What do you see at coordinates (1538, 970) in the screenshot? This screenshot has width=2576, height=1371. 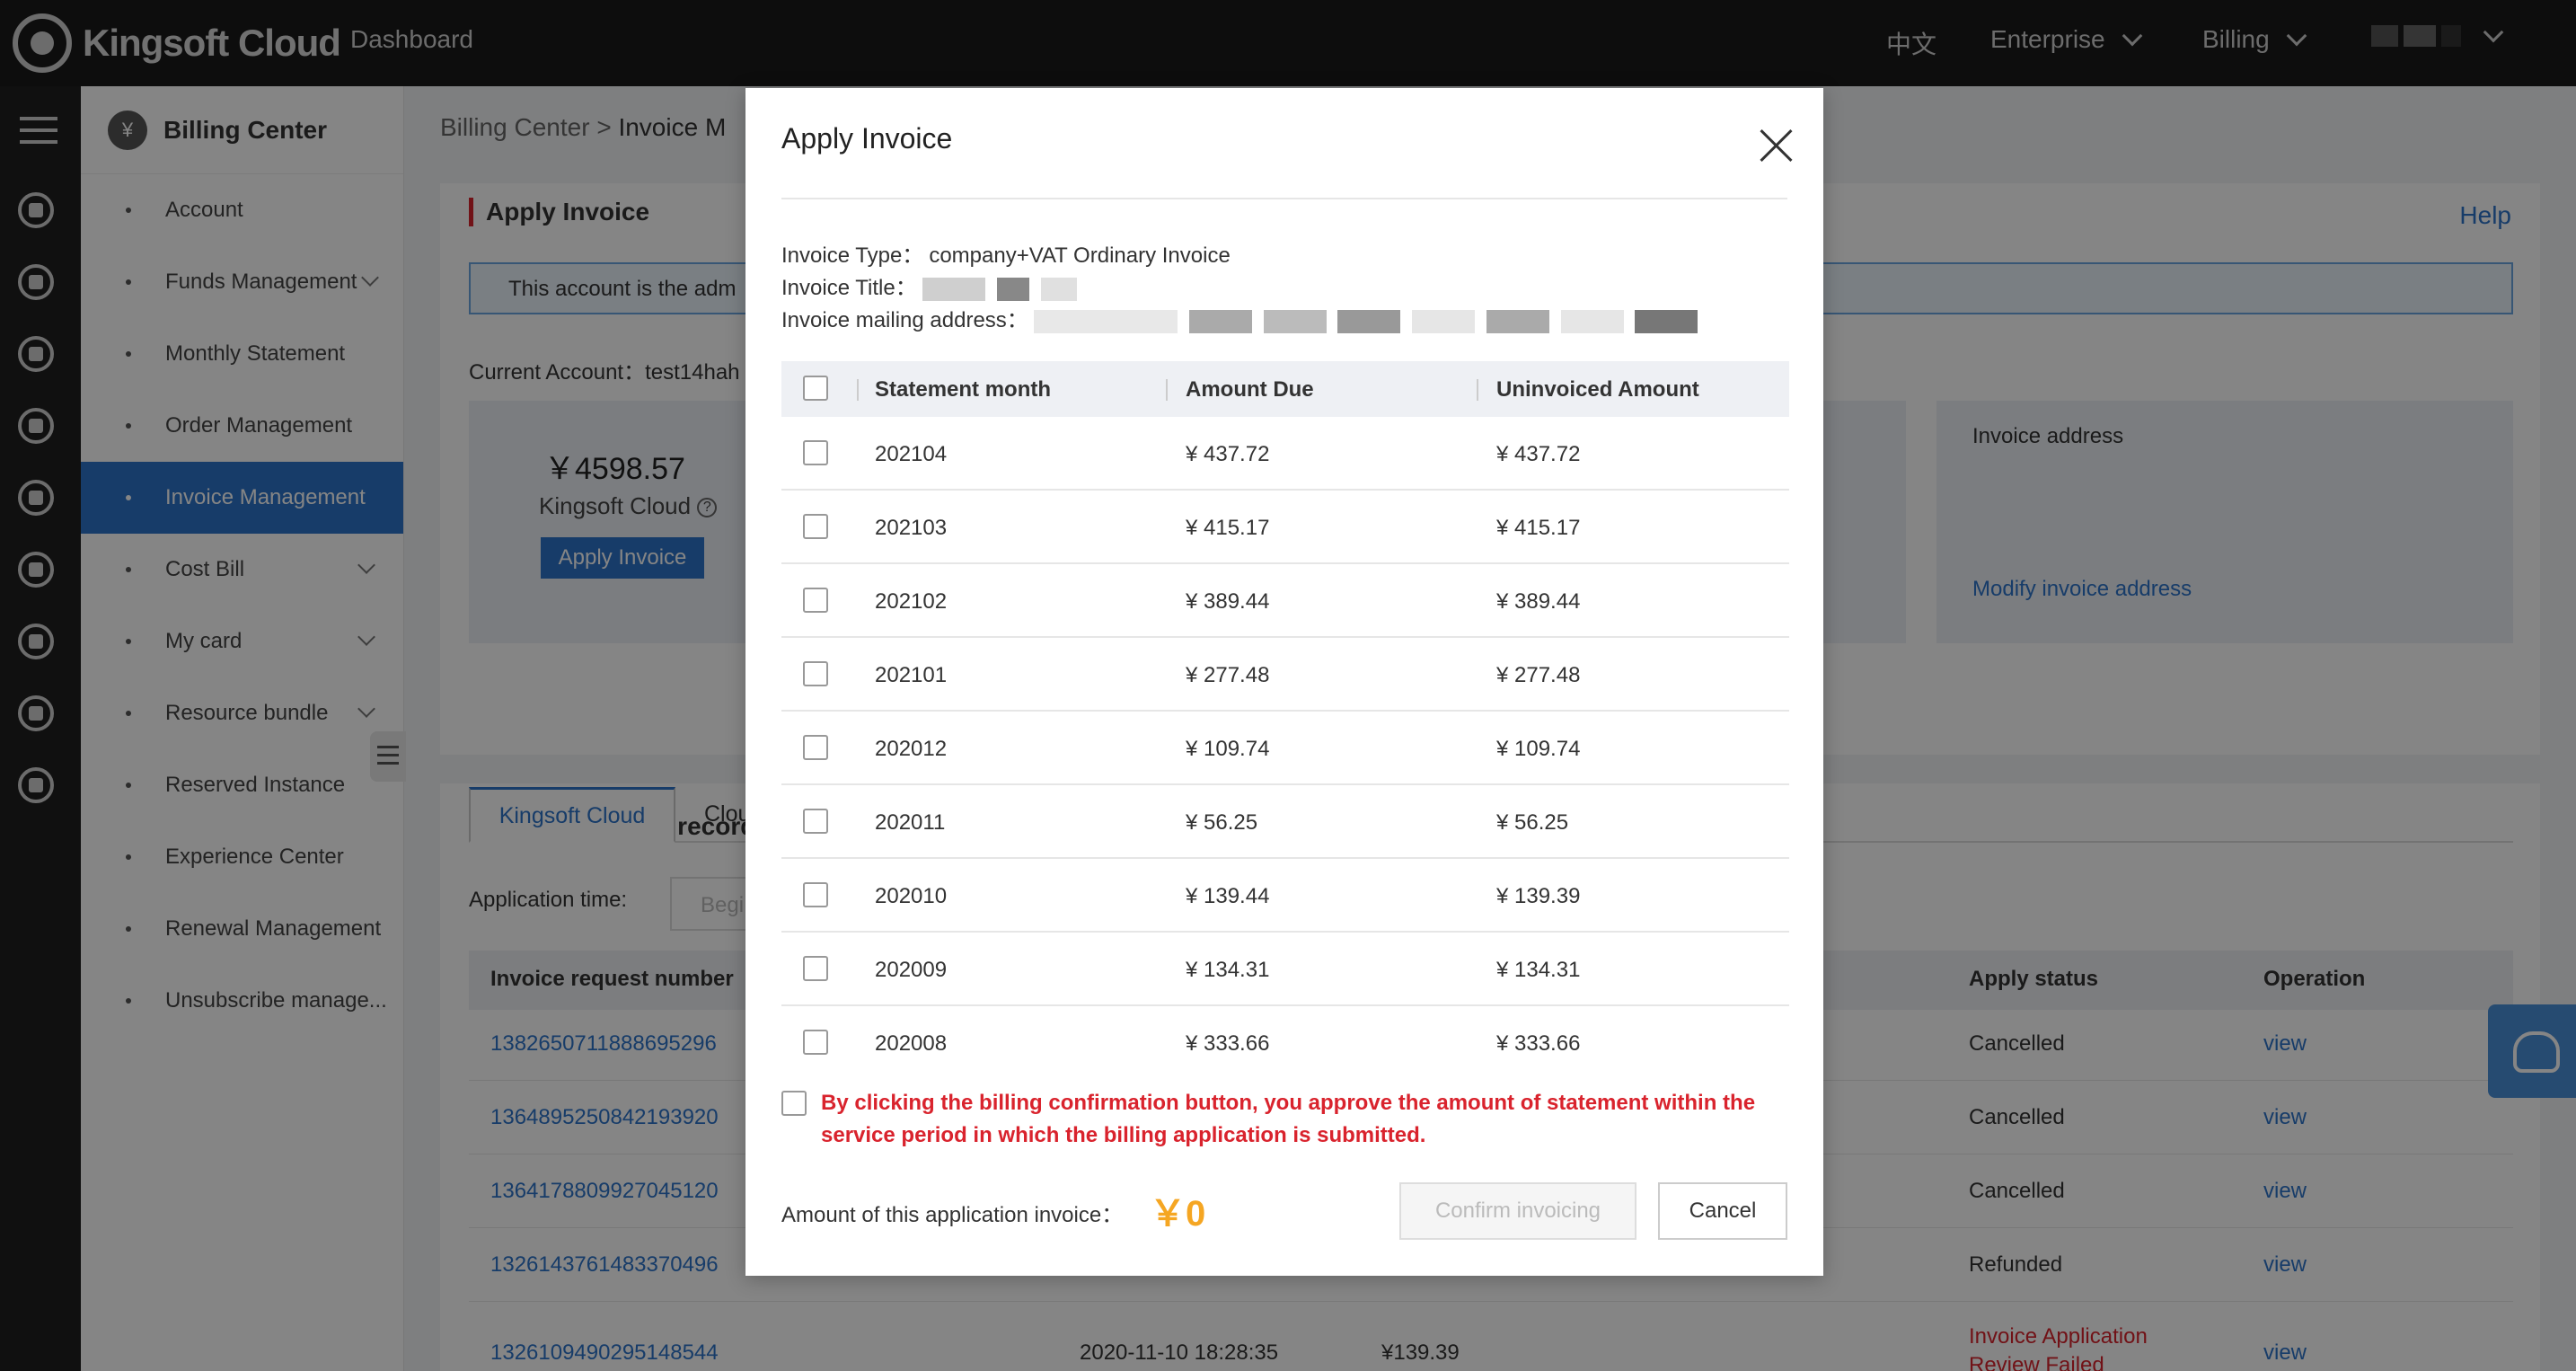 I see `uninvoiced-amount: ¥ 134.31` at bounding box center [1538, 970].